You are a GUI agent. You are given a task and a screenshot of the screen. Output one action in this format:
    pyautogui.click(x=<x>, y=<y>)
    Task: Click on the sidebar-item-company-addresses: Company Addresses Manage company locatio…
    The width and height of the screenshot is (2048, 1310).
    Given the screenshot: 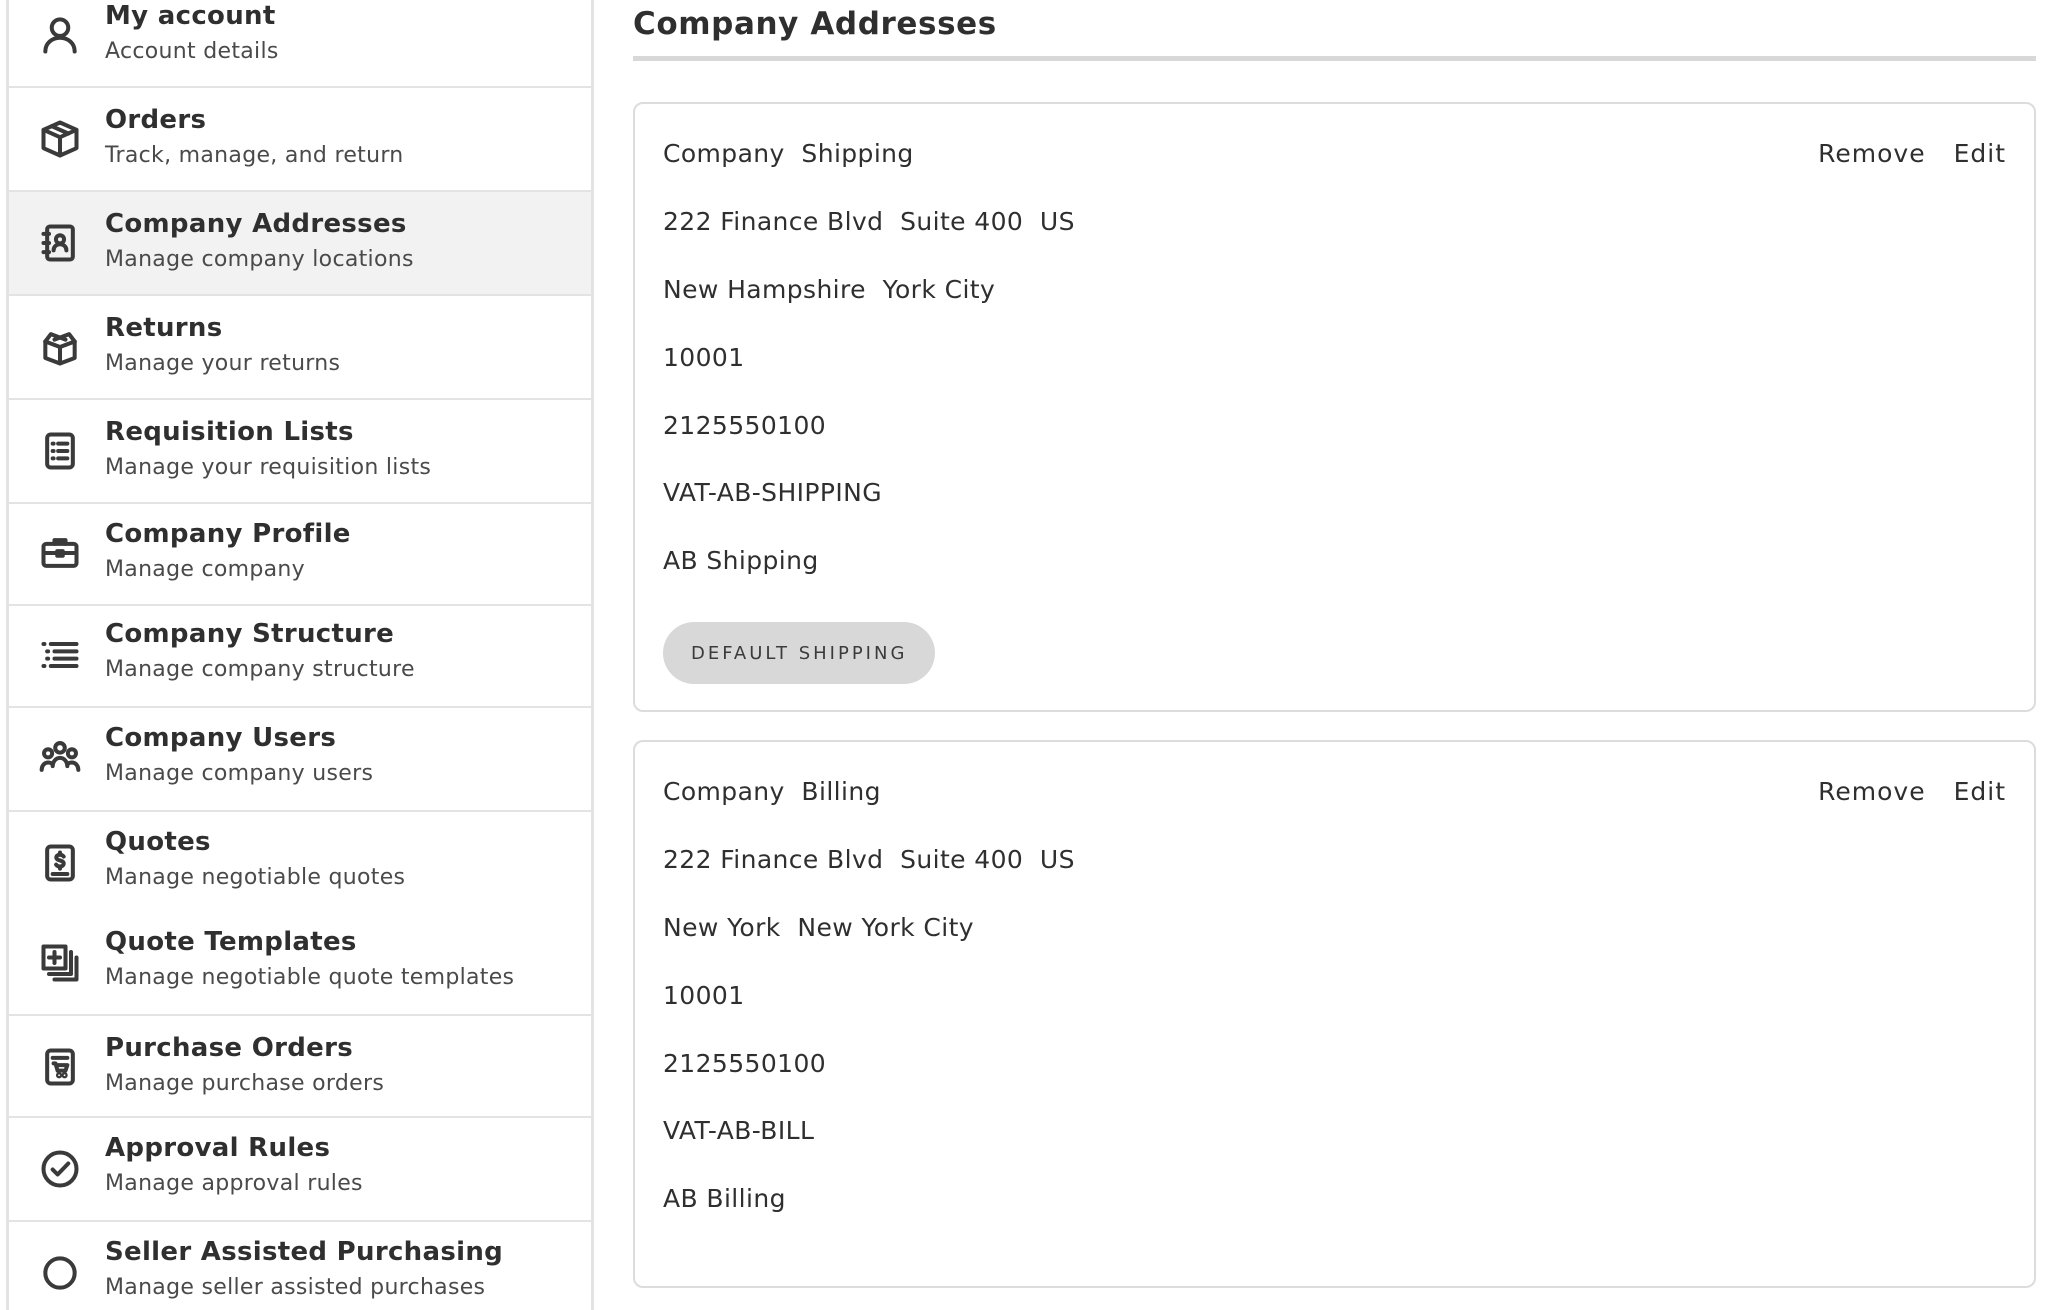 What is the action you would take?
    pyautogui.click(x=300, y=244)
    